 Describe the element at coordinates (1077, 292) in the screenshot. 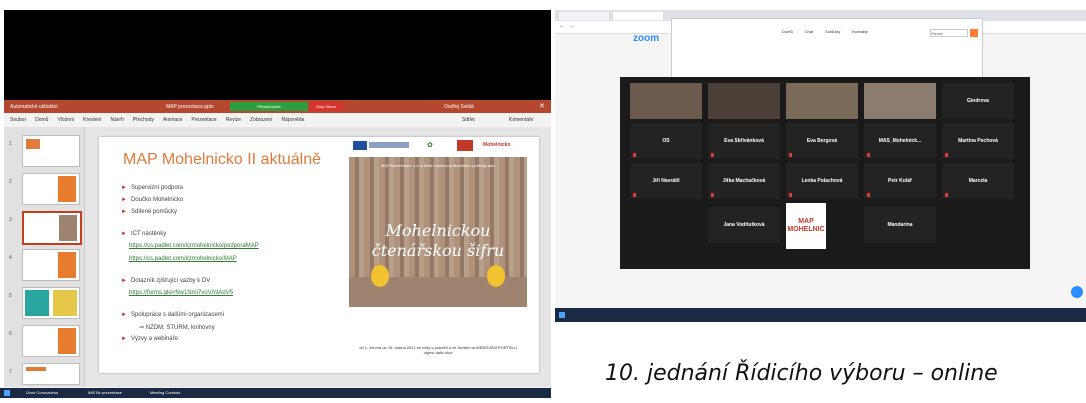

I see `help-bubble-icon` at that location.